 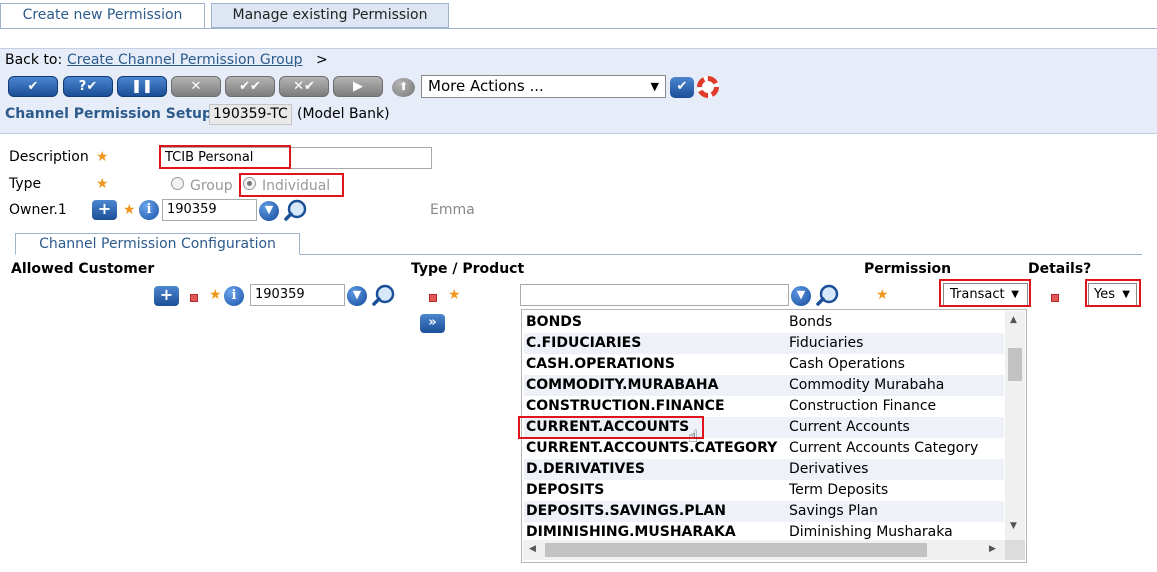 What do you see at coordinates (102, 15) in the screenshot?
I see `tab-create-new-permission: Create new Permission` at bounding box center [102, 15].